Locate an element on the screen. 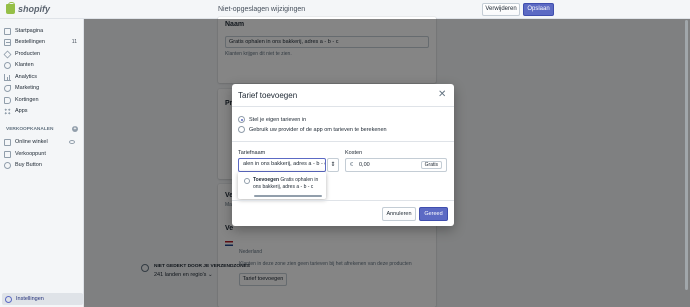  radio-selected is located at coordinates (241, 119).